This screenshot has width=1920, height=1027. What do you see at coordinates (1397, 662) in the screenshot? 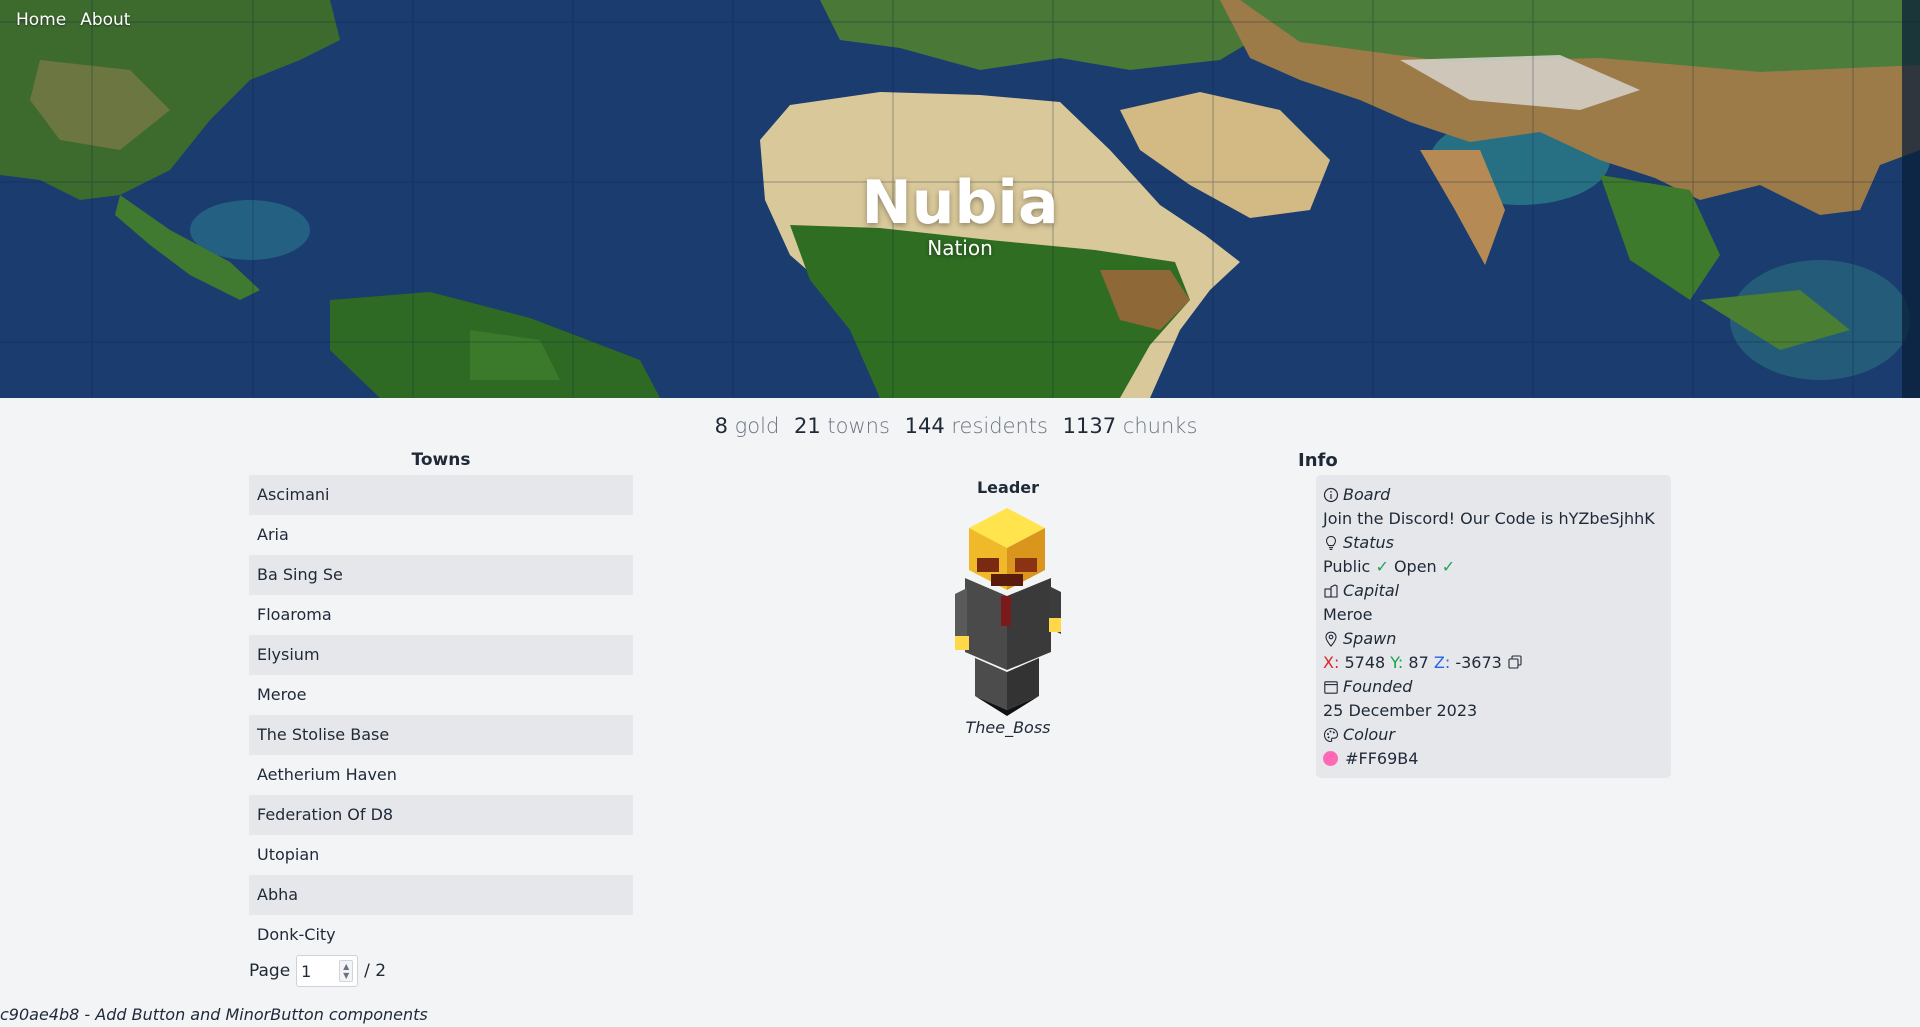
I see `spawn-y-label: Y:` at bounding box center [1397, 662].